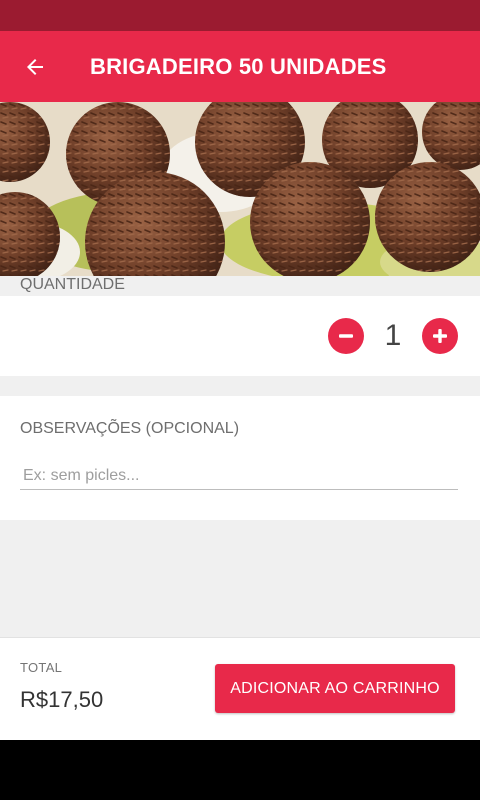  I want to click on decrement-button, so click(346, 336).